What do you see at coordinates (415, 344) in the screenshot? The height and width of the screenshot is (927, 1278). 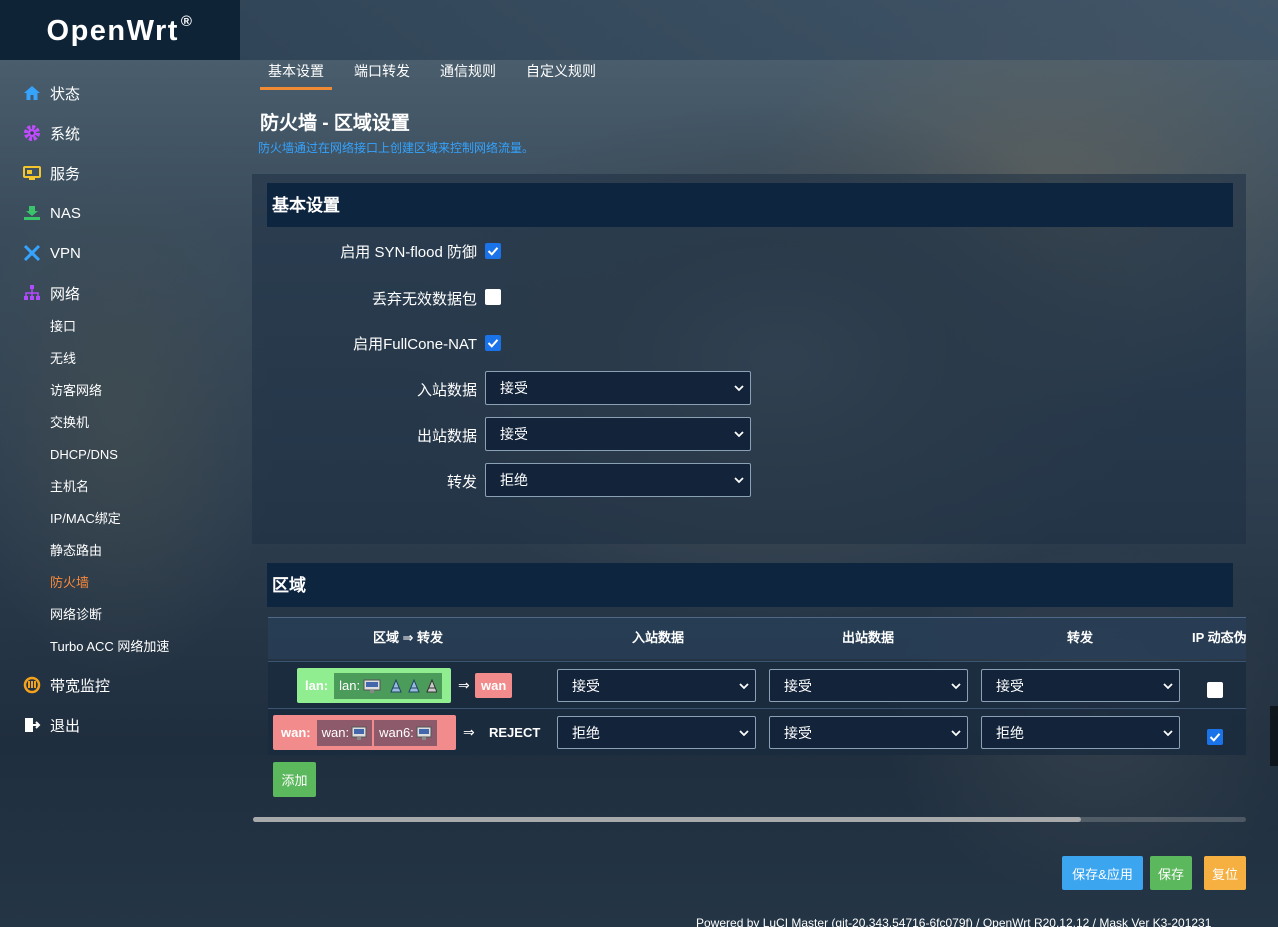 I see `fullcone-nat-label: 启用FullCone-NAT` at bounding box center [415, 344].